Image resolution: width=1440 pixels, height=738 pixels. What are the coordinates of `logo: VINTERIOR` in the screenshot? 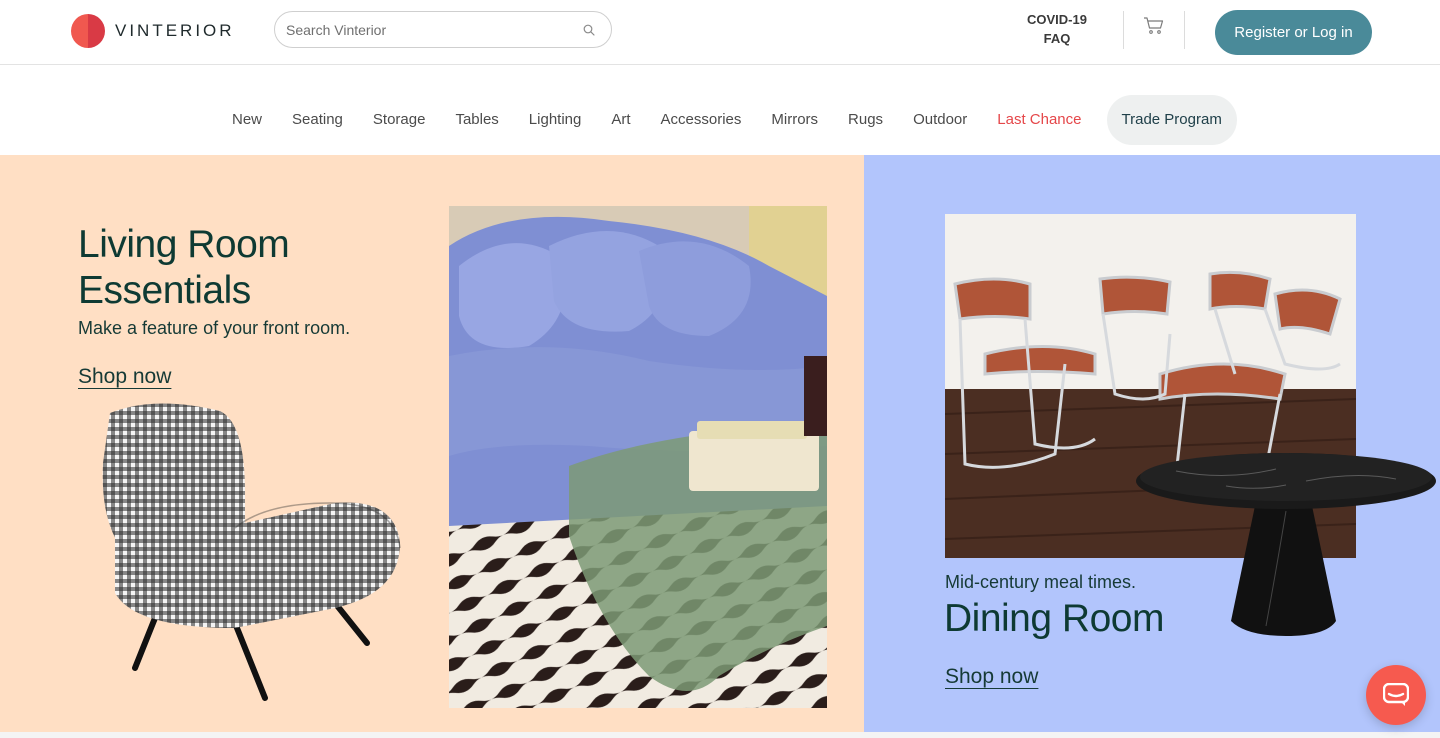 It's located at (153, 31).